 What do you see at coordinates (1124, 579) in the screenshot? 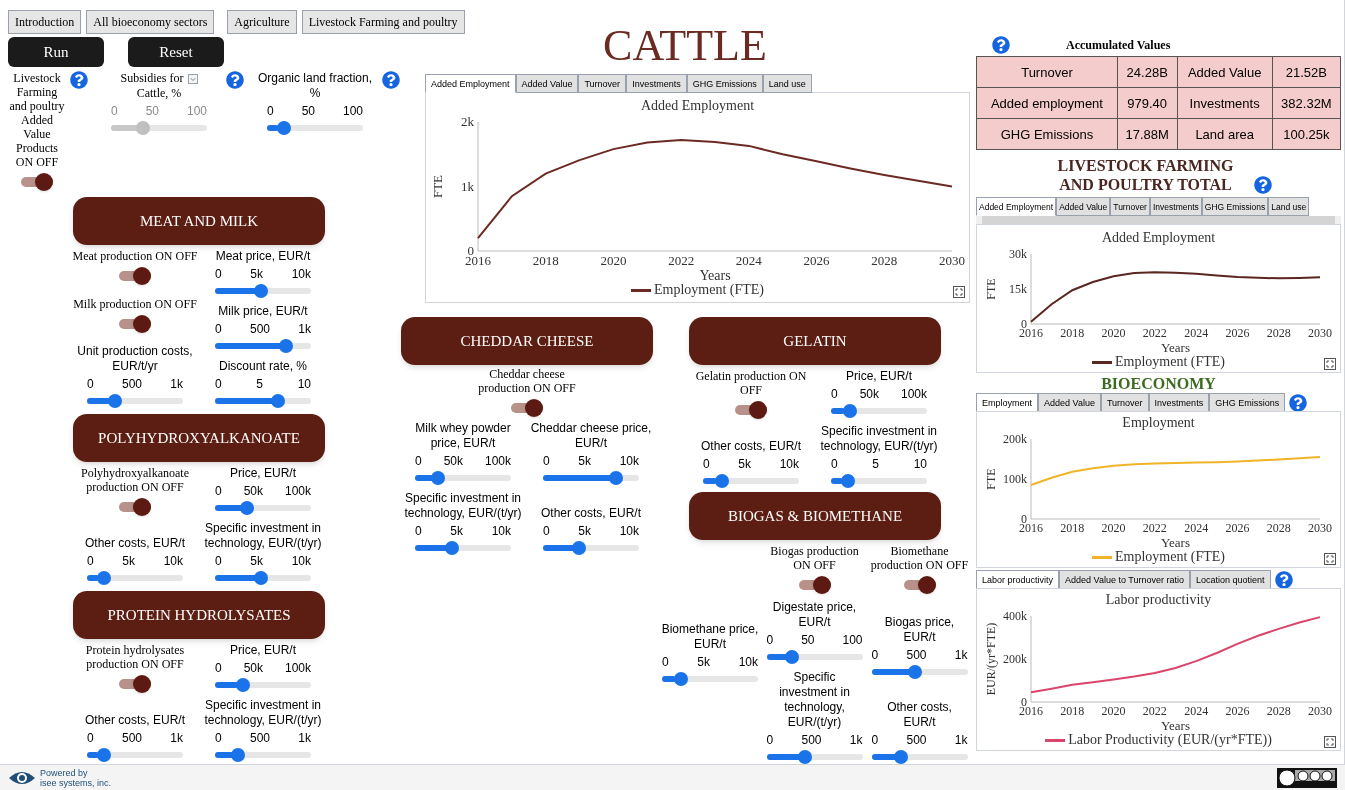
I see `chart-tab: Added Value to Turnover ratio` at bounding box center [1124, 579].